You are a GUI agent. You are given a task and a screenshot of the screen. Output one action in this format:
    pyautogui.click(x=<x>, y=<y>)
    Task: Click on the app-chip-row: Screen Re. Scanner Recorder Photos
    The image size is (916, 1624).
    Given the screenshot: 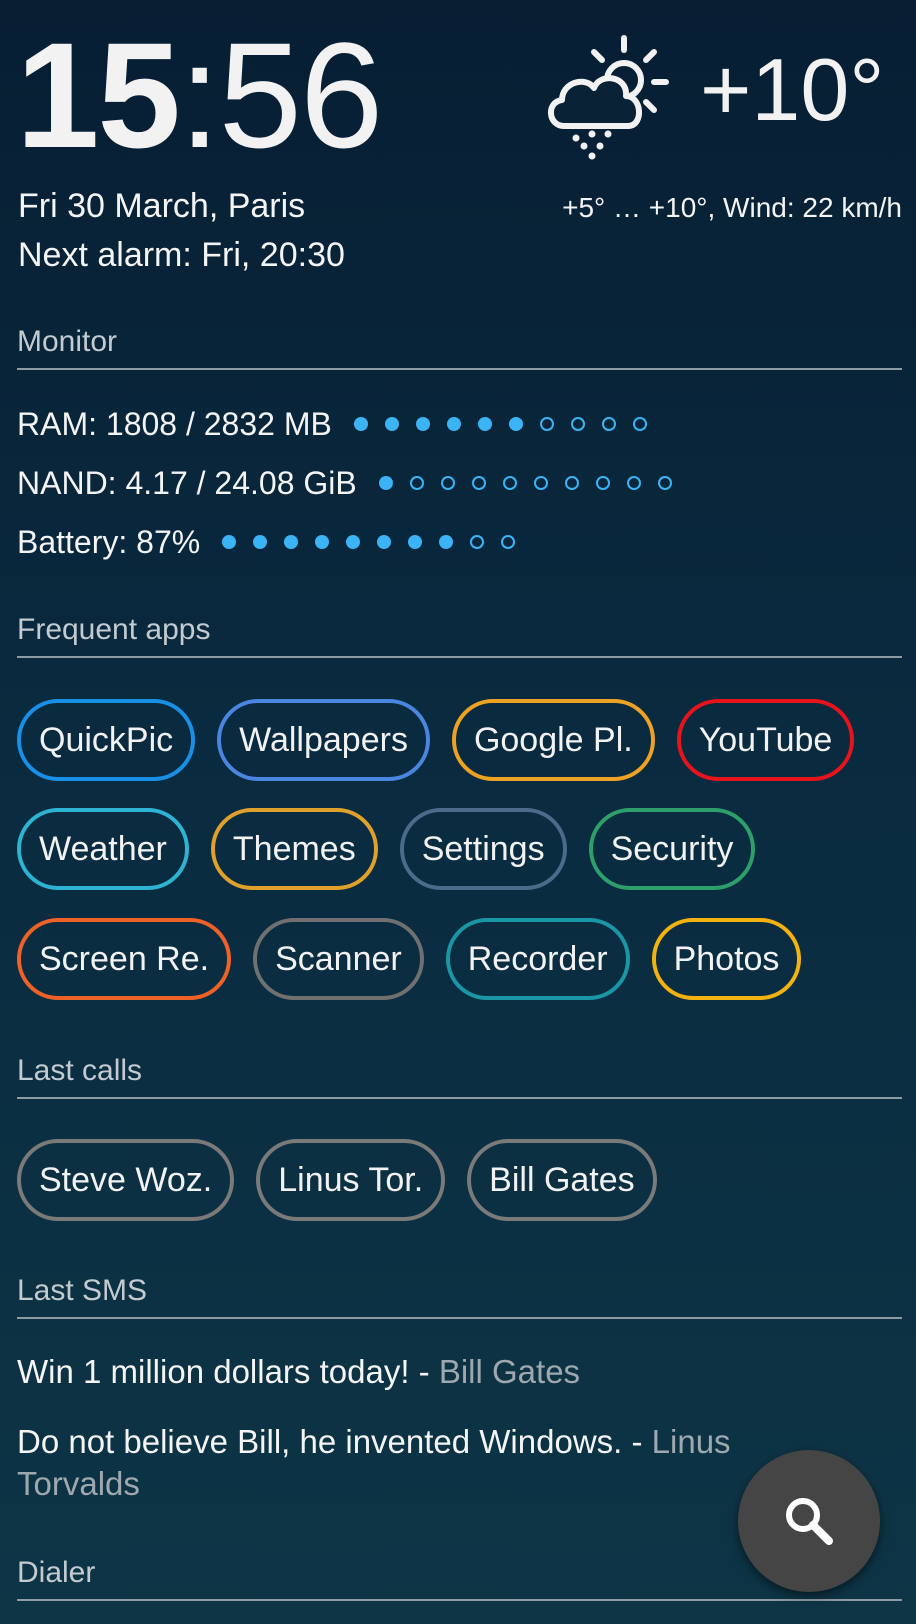 What is the action you would take?
    pyautogui.click(x=420, y=959)
    